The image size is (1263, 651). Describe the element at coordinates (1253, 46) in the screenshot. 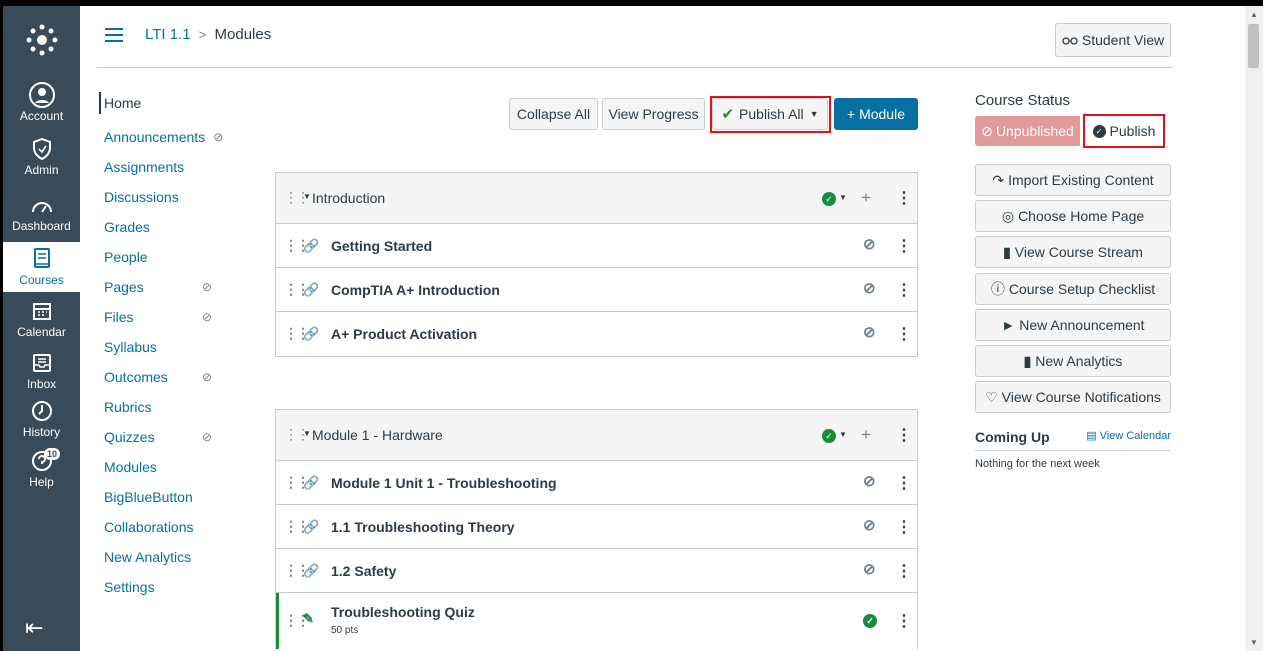

I see `scroll-thumb` at that location.